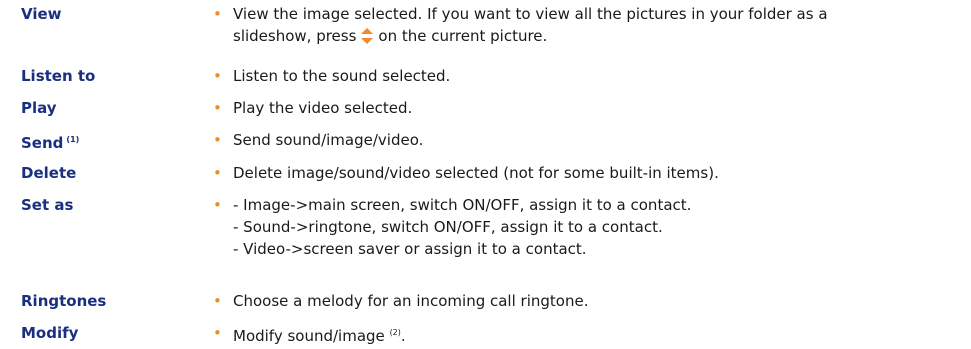  Describe the element at coordinates (58, 76) in the screenshot. I see `term-listen-to: Listen to` at that location.